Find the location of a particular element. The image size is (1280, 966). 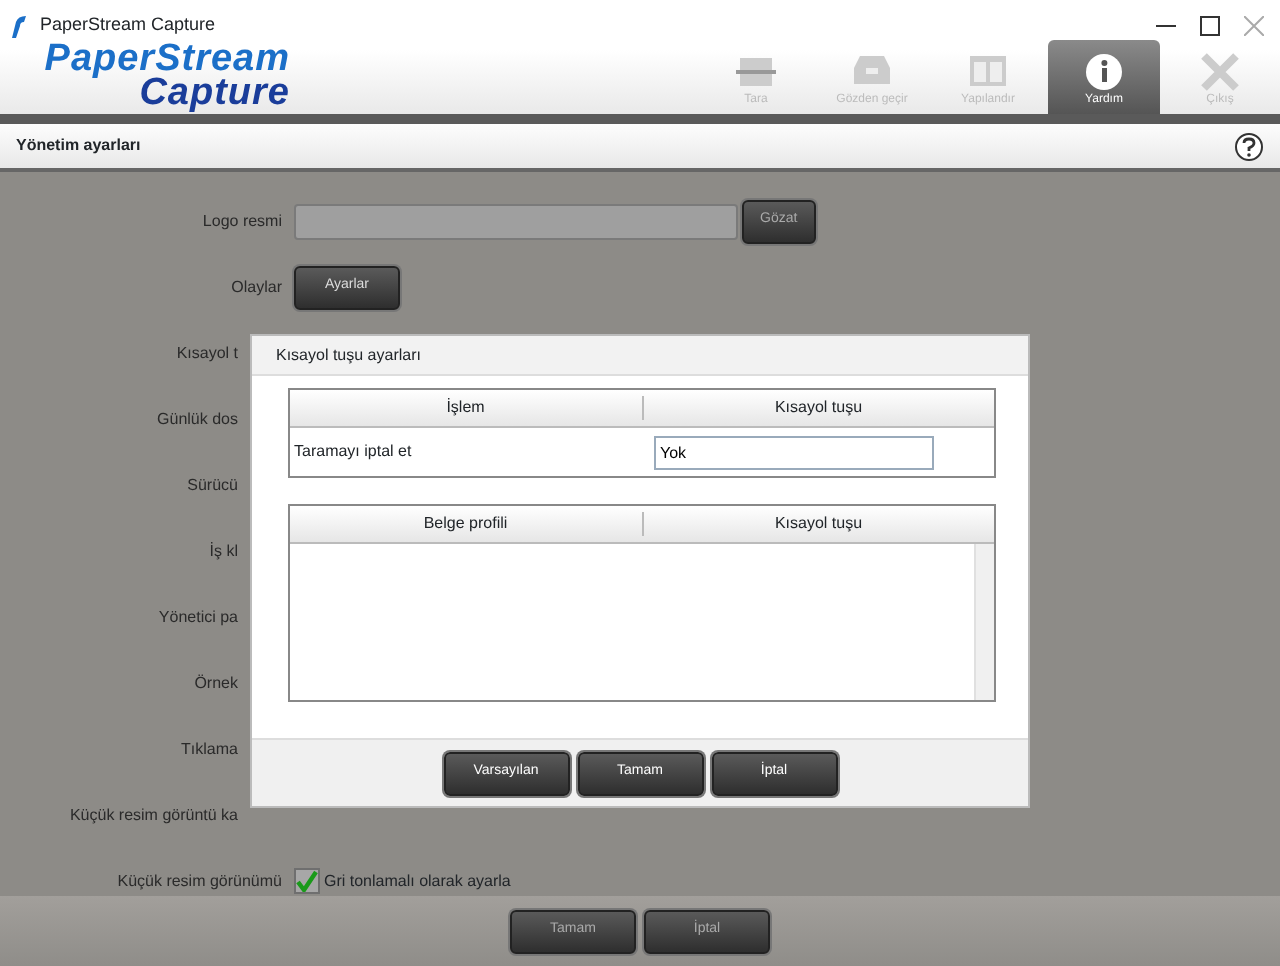

checkbox is located at coordinates (307, 881).